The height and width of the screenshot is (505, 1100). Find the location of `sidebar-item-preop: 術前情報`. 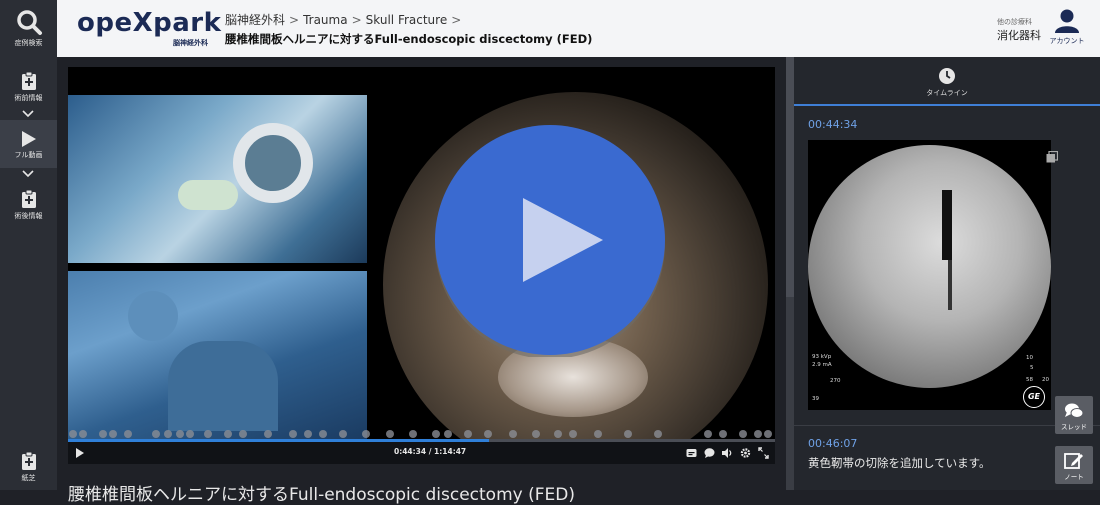

sidebar-item-preop: 術前情報 is located at coordinates (28, 87).